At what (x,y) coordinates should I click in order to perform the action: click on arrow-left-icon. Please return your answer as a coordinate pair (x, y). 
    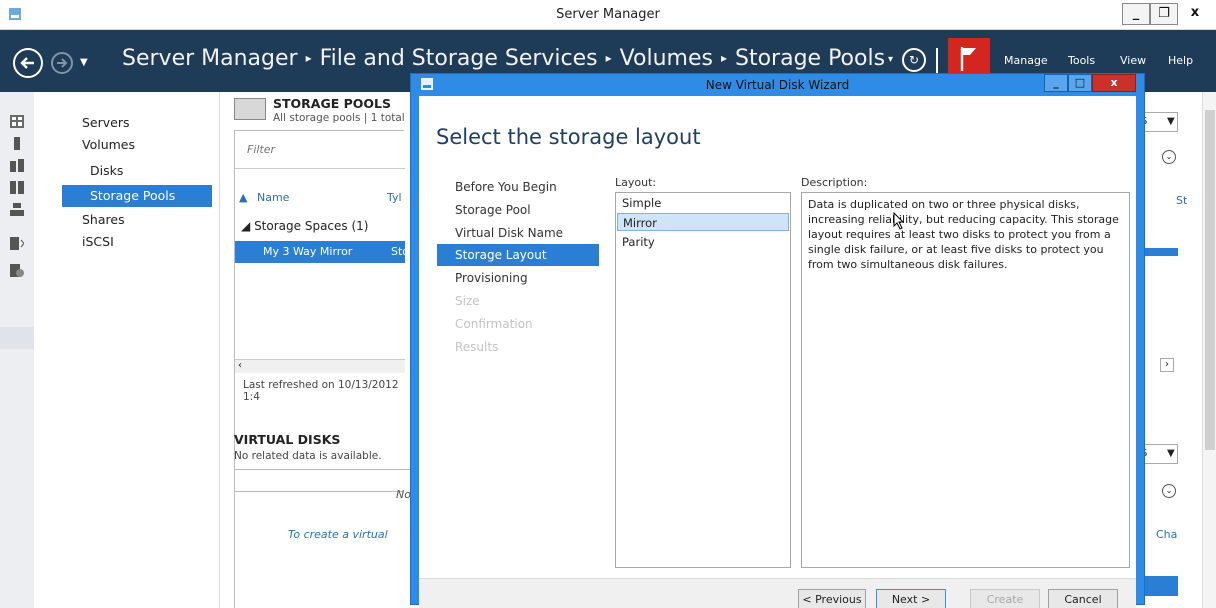
    Looking at the image, I should click on (27, 63).